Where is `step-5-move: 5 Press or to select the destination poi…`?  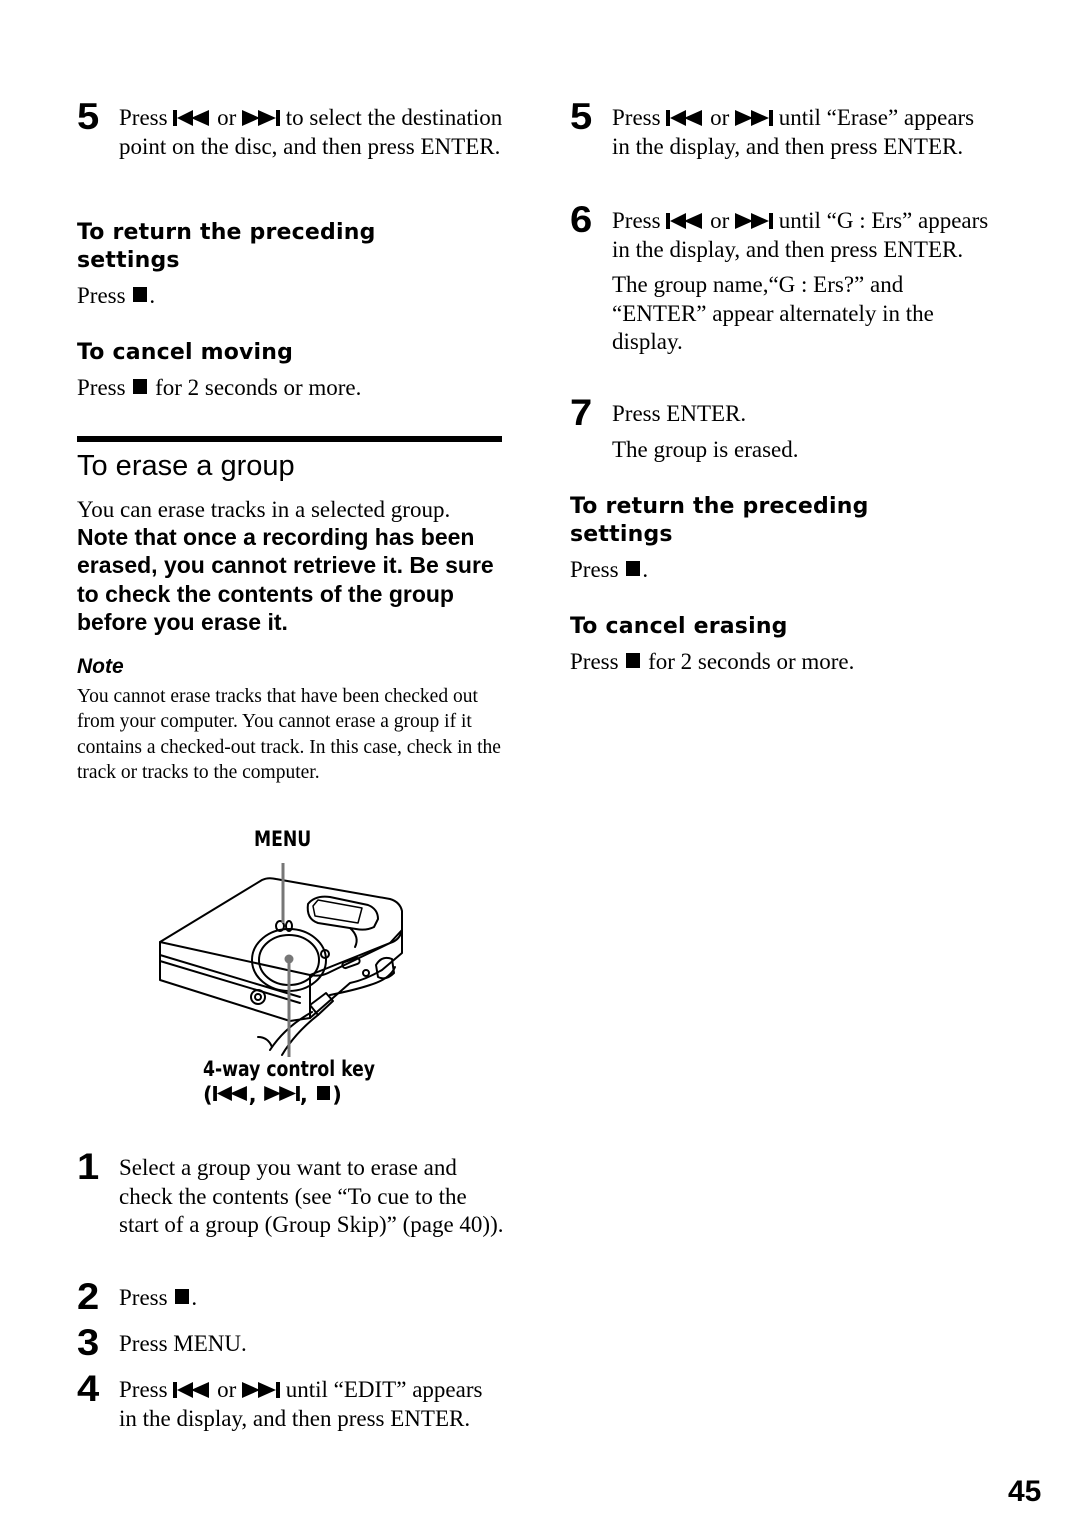 step-5-move: 5 Press or to select the destination poi… is located at coordinates (290, 127).